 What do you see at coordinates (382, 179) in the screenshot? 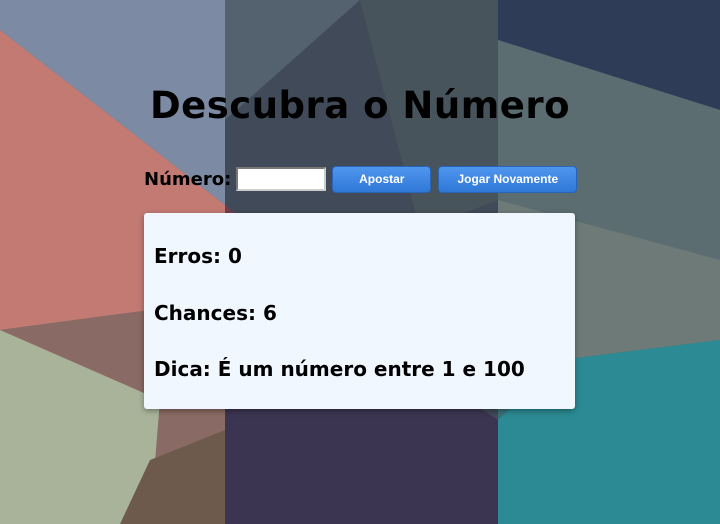
I see `bet-button: Apostar` at bounding box center [382, 179].